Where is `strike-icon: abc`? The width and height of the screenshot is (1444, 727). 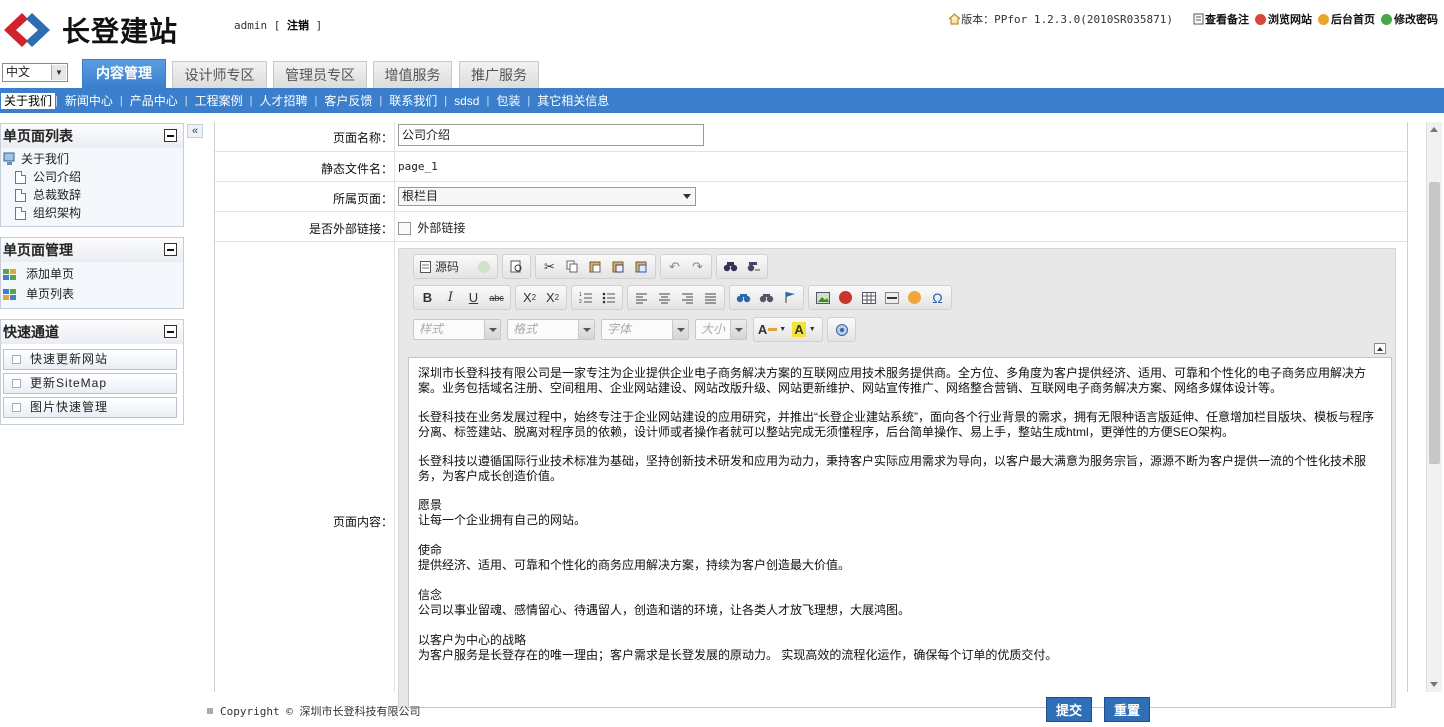
strike-icon: abc is located at coordinates (496, 297).